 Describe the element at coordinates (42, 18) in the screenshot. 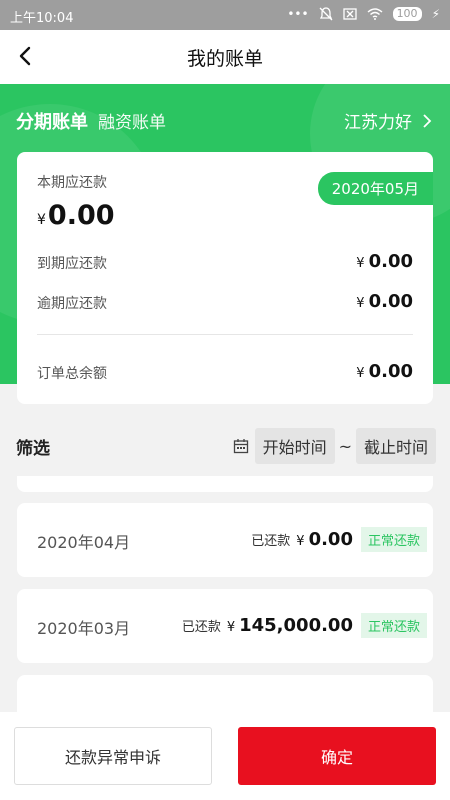

I see `status-time: 上午10:04` at that location.